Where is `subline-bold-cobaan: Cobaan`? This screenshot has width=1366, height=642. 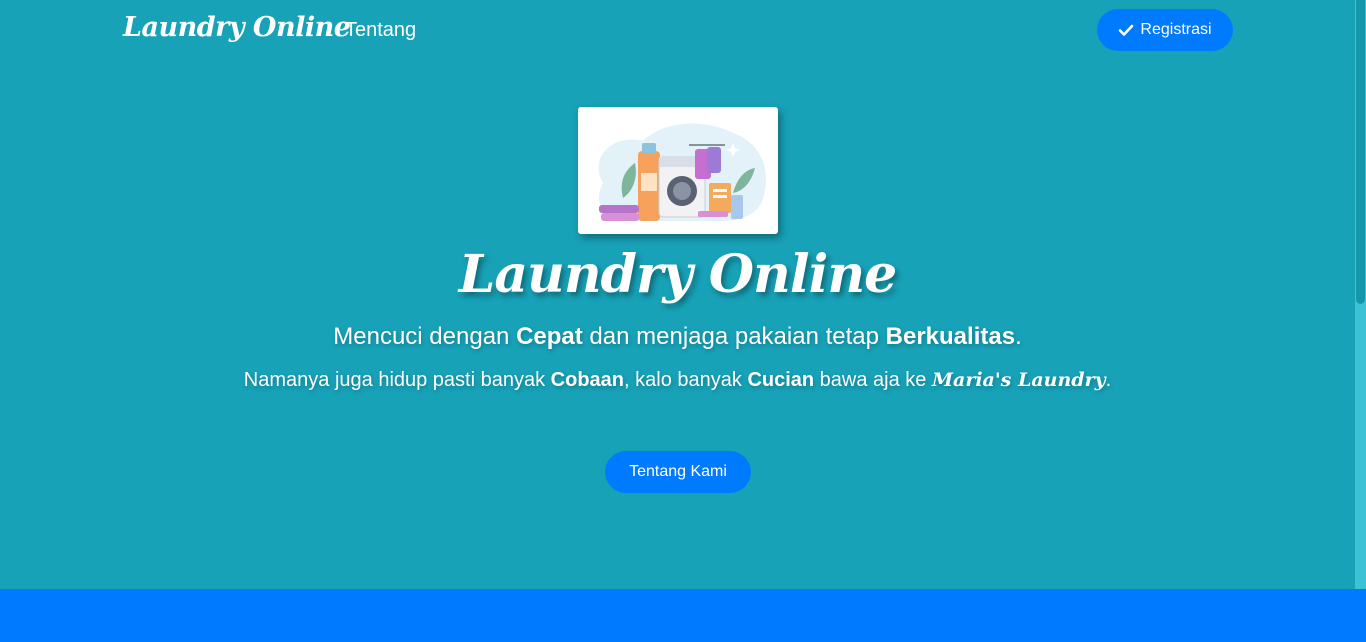 subline-bold-cobaan: Cobaan is located at coordinates (587, 380).